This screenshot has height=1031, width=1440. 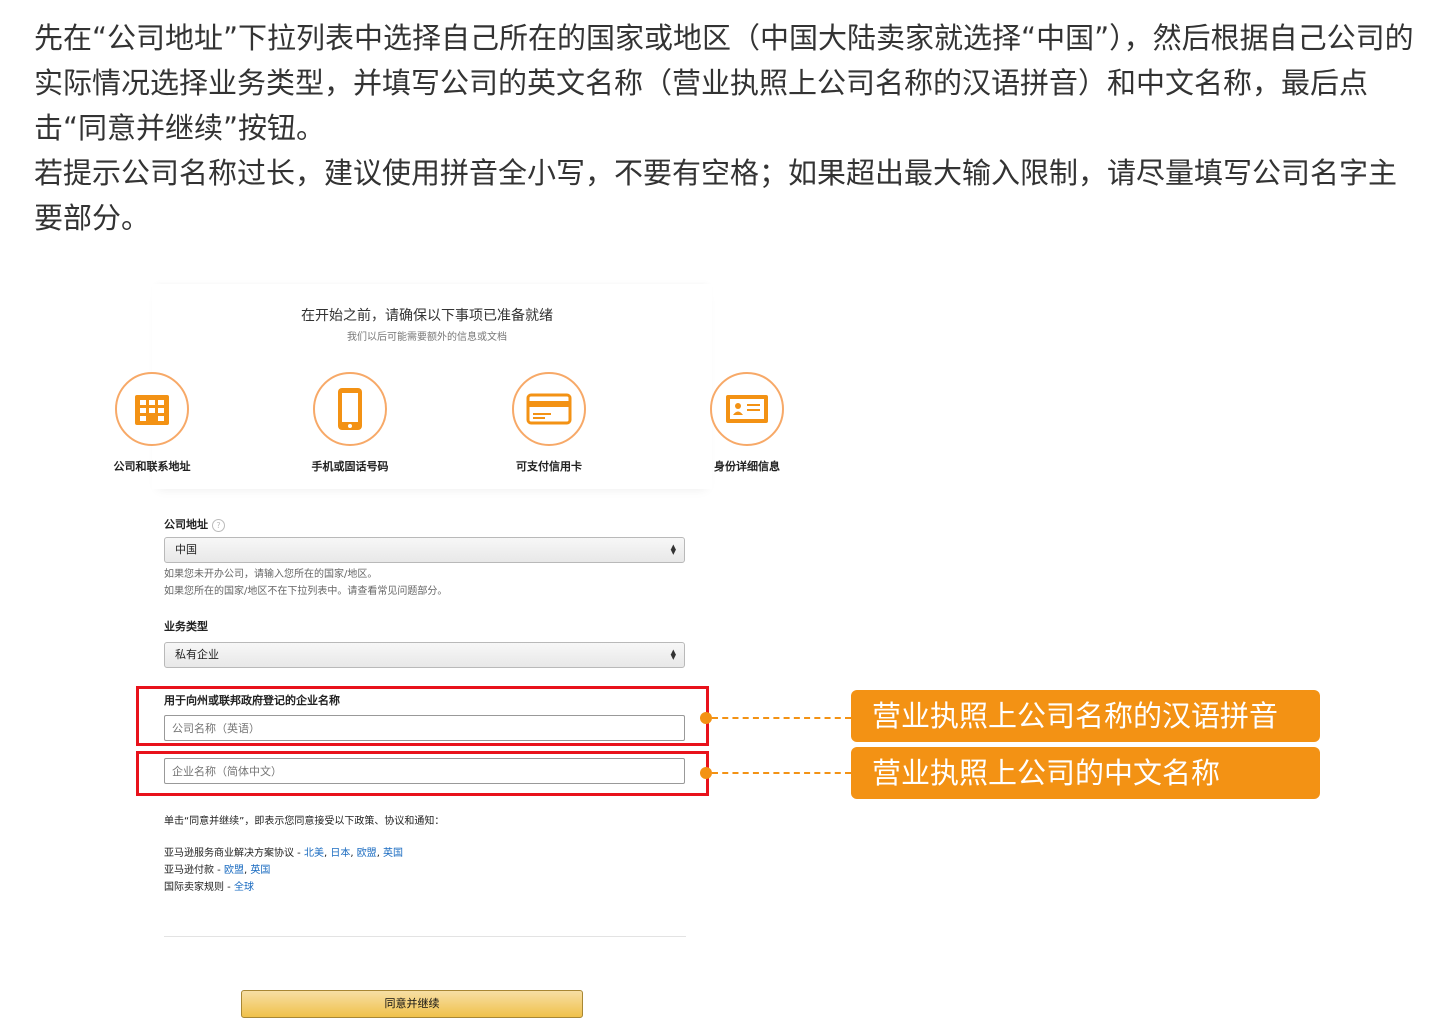 What do you see at coordinates (706, 773) in the screenshot?
I see `callout-dot-chinese` at bounding box center [706, 773].